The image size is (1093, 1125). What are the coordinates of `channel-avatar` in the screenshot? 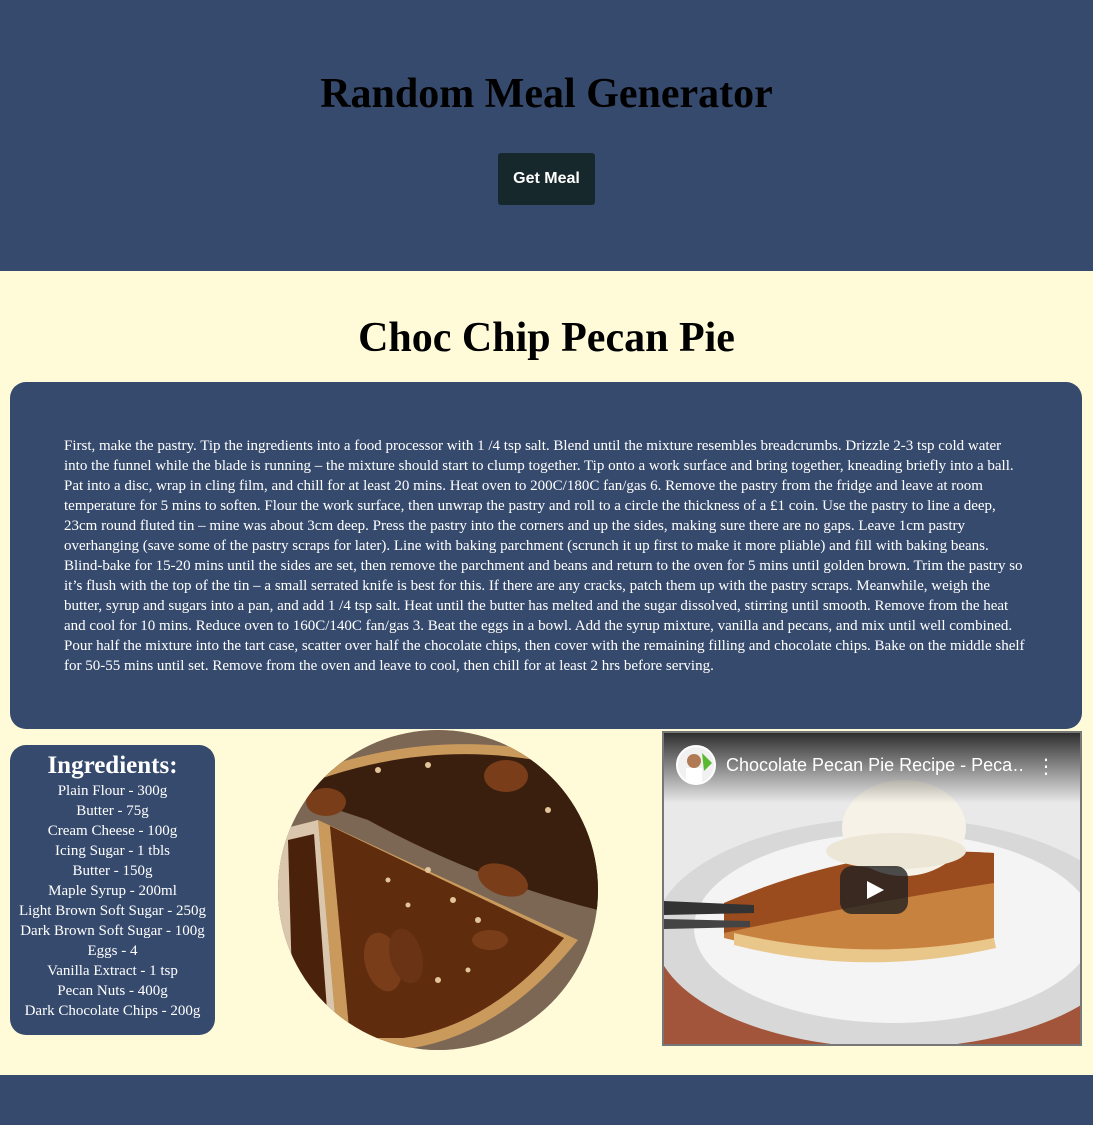 It's located at (696, 765).